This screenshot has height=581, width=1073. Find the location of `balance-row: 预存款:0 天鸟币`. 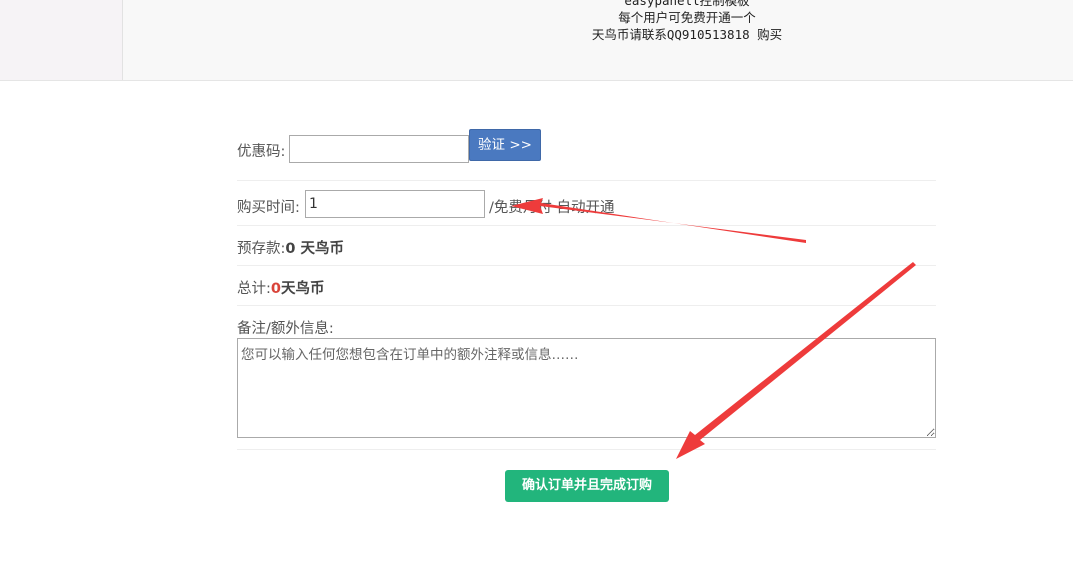

balance-row: 预存款:0 天鸟币 is located at coordinates (586, 246).